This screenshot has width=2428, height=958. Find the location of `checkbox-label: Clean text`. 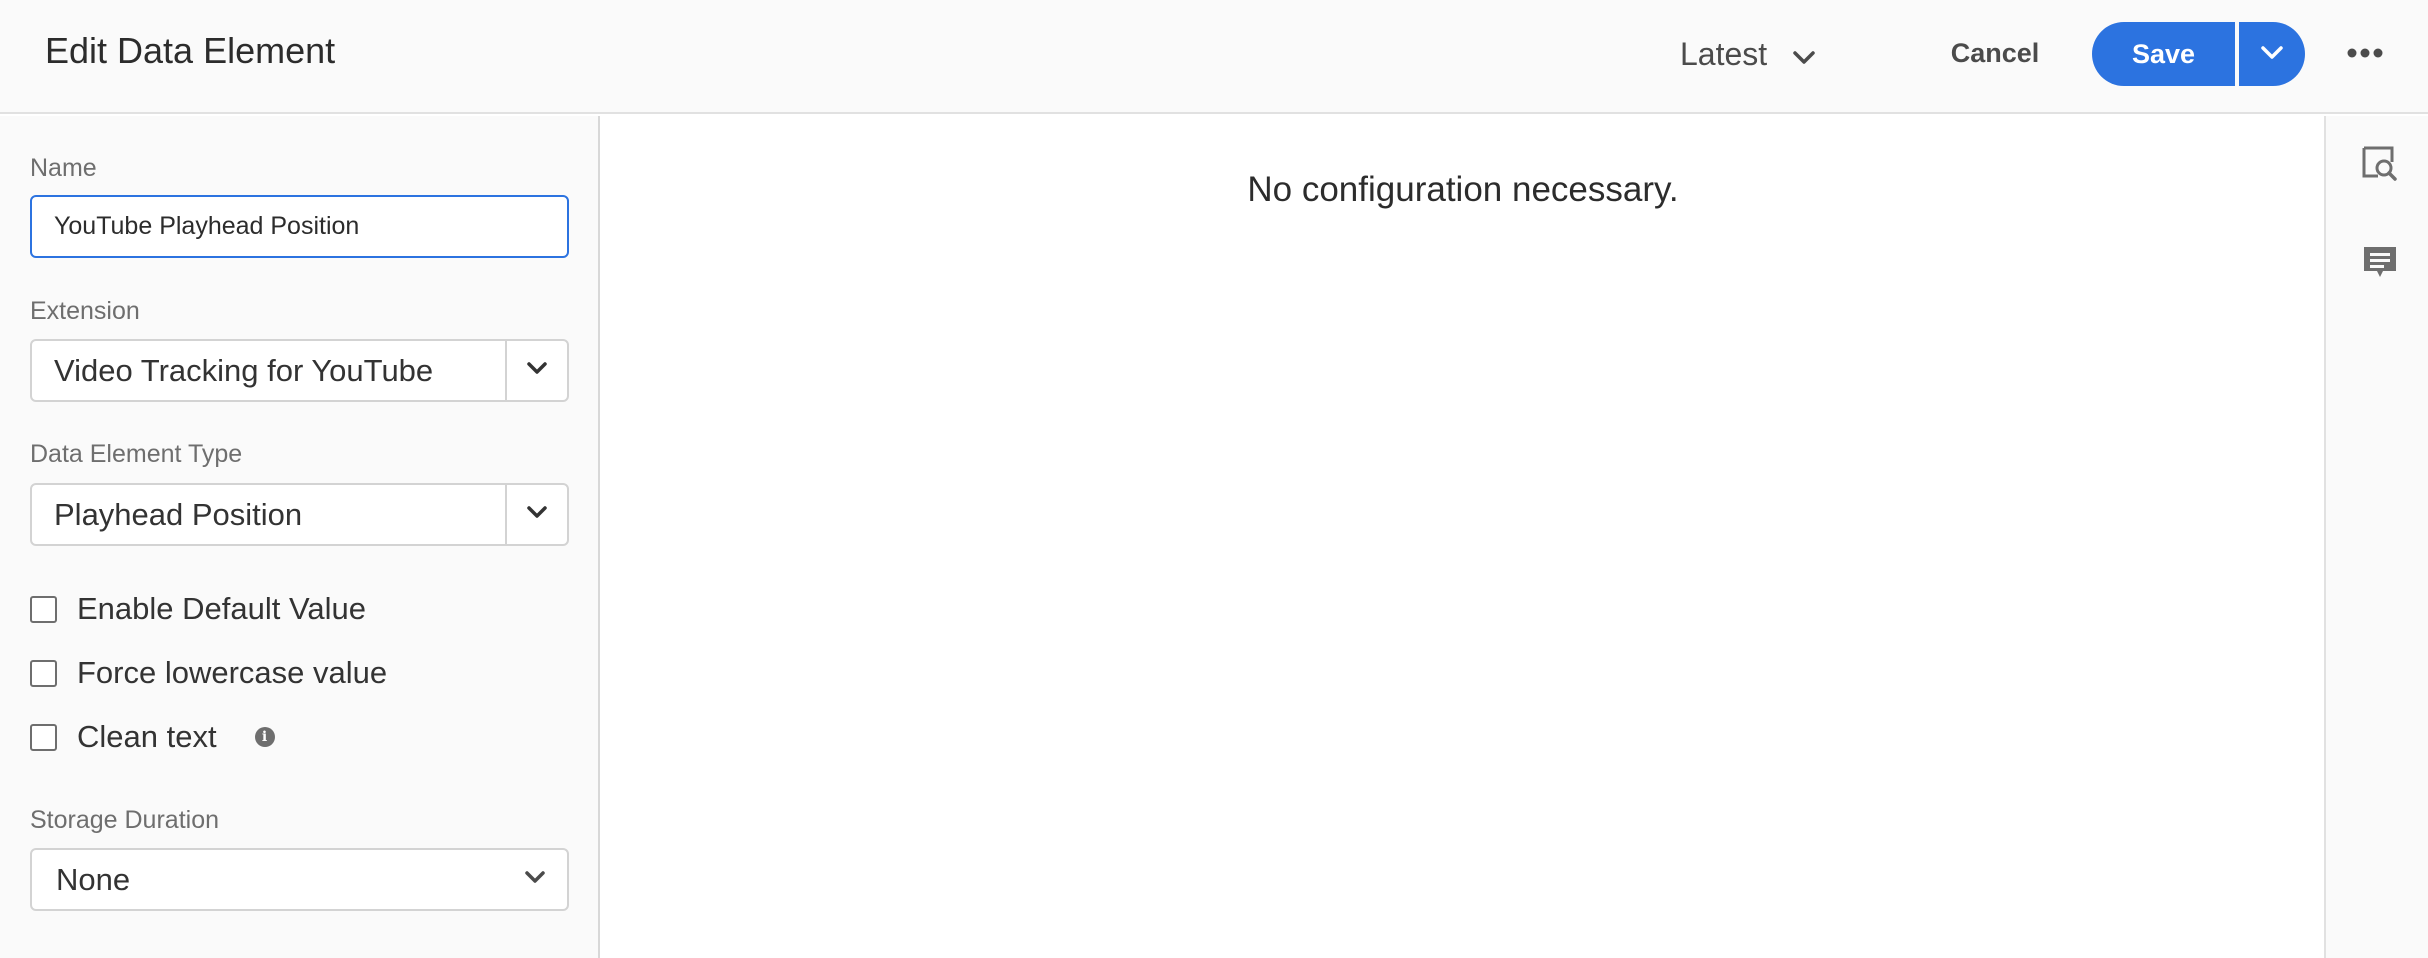

checkbox-label: Clean text is located at coordinates (147, 736).